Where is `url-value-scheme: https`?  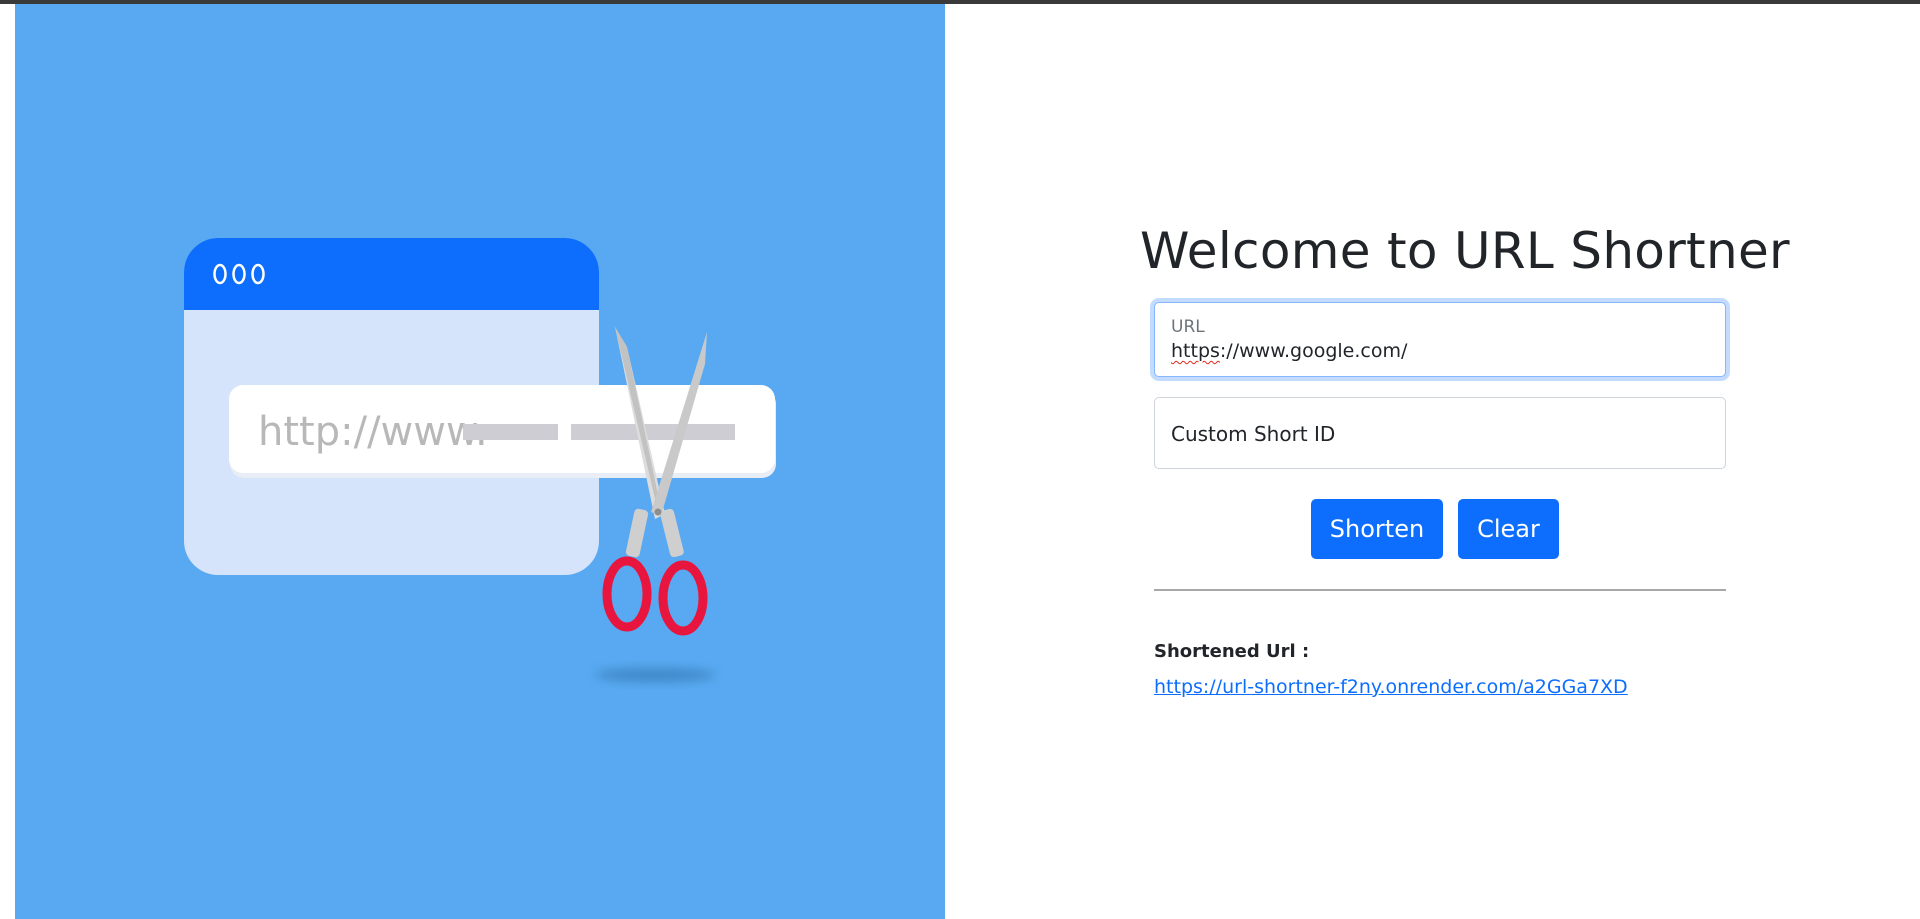
url-value-scheme: https is located at coordinates (1195, 351).